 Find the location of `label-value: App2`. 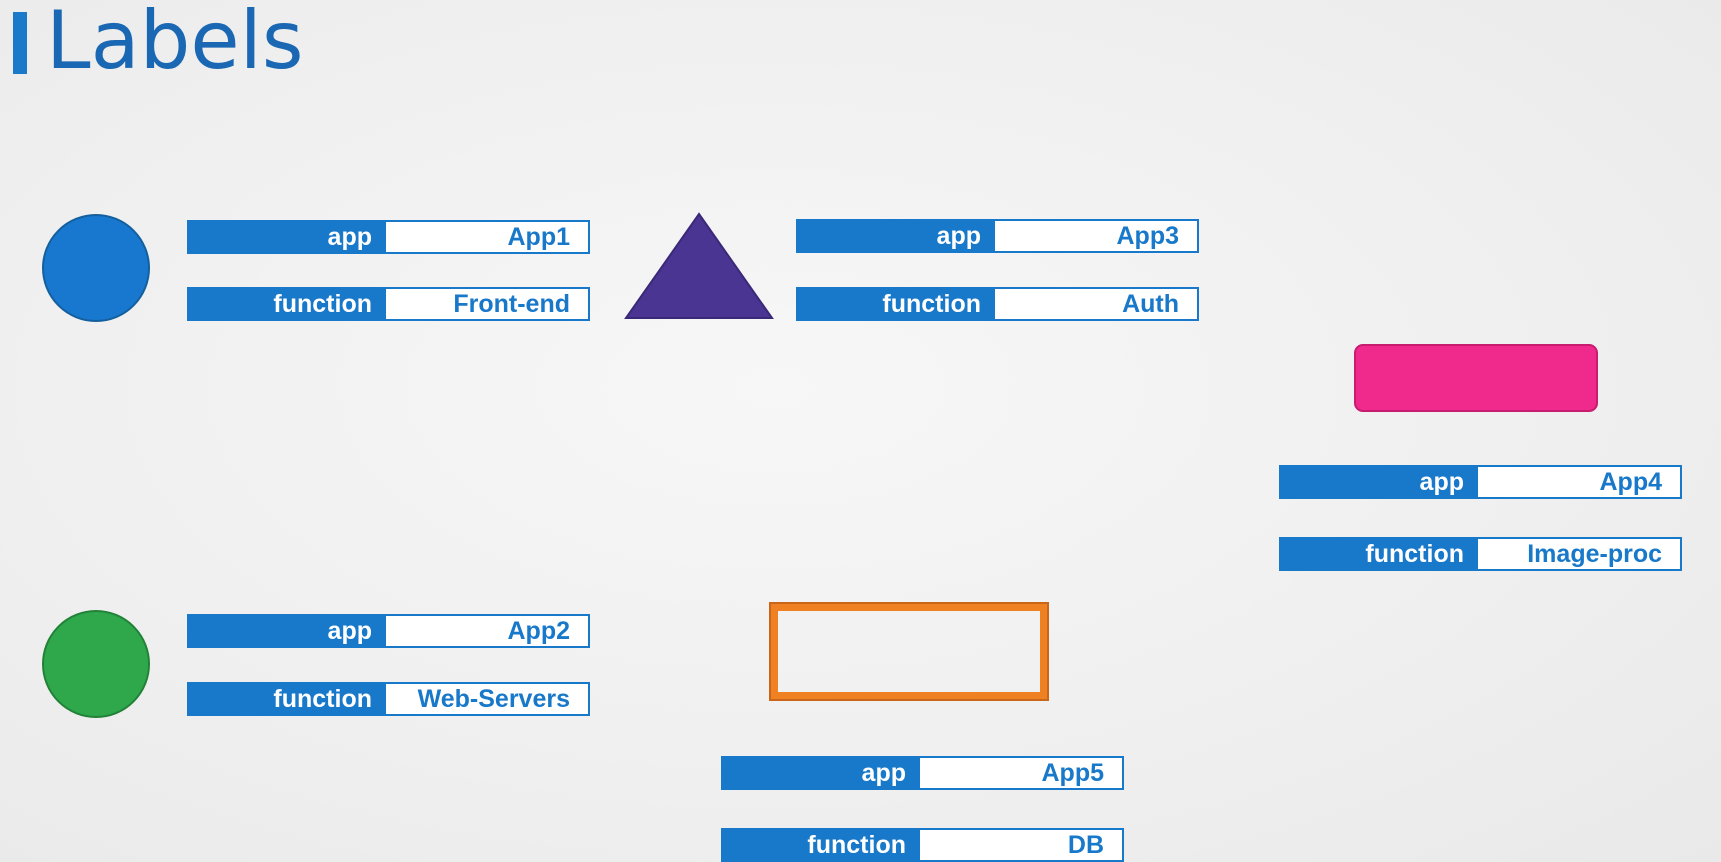

label-value: App2 is located at coordinates (487, 631).